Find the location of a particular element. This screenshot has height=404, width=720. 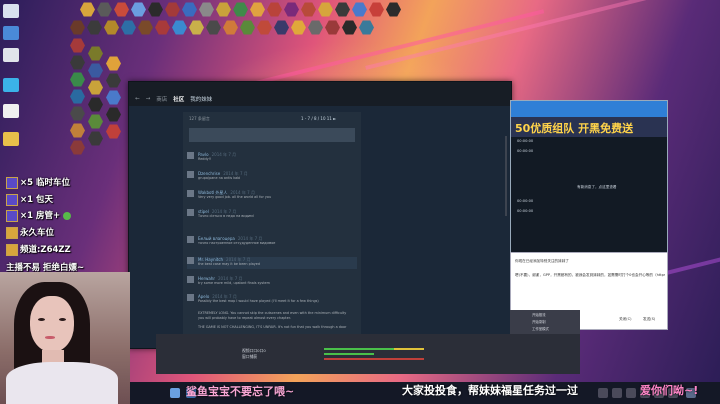

back-button: ← is located at coordinates (137, 99).